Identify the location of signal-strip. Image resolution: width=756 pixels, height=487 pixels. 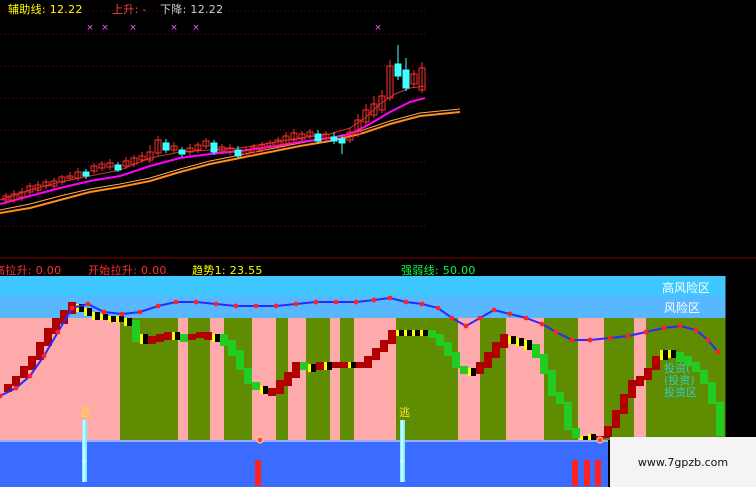
(304, 463).